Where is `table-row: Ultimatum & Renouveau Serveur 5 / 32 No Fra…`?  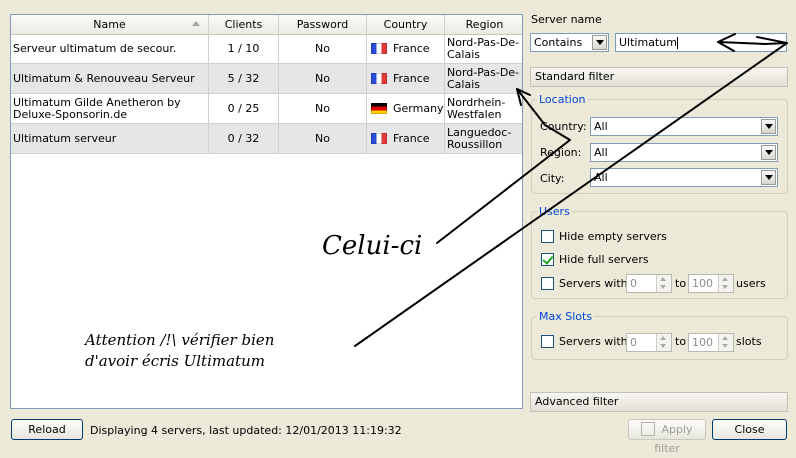
table-row: Ultimatum & Renouveau Serveur 5 / 32 No Fra… is located at coordinates (266, 79).